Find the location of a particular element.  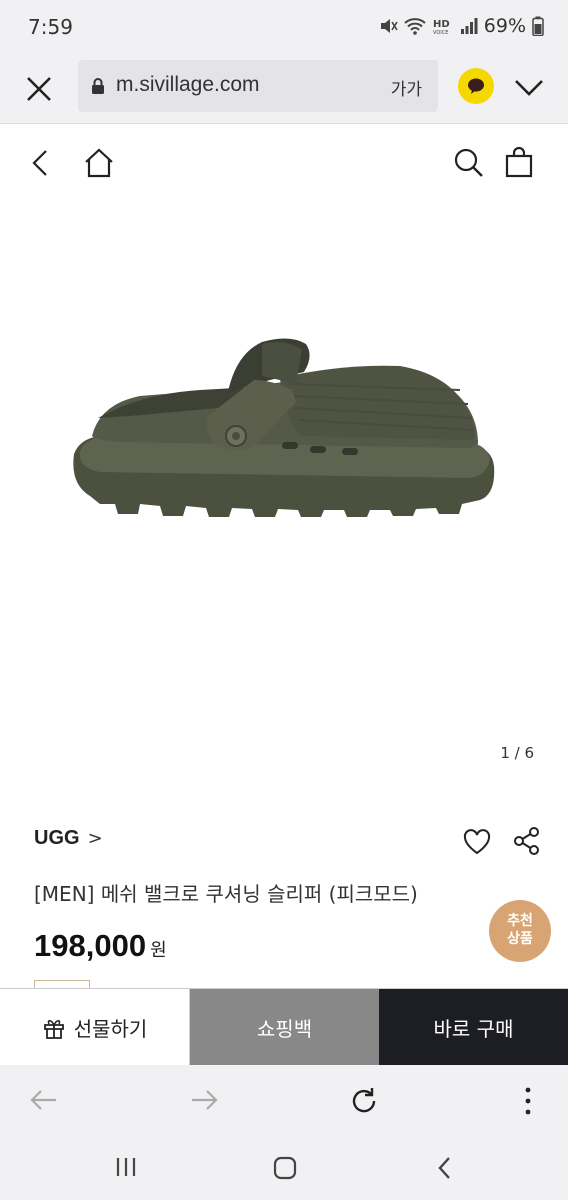

chevron-down-icon is located at coordinates (529, 87).